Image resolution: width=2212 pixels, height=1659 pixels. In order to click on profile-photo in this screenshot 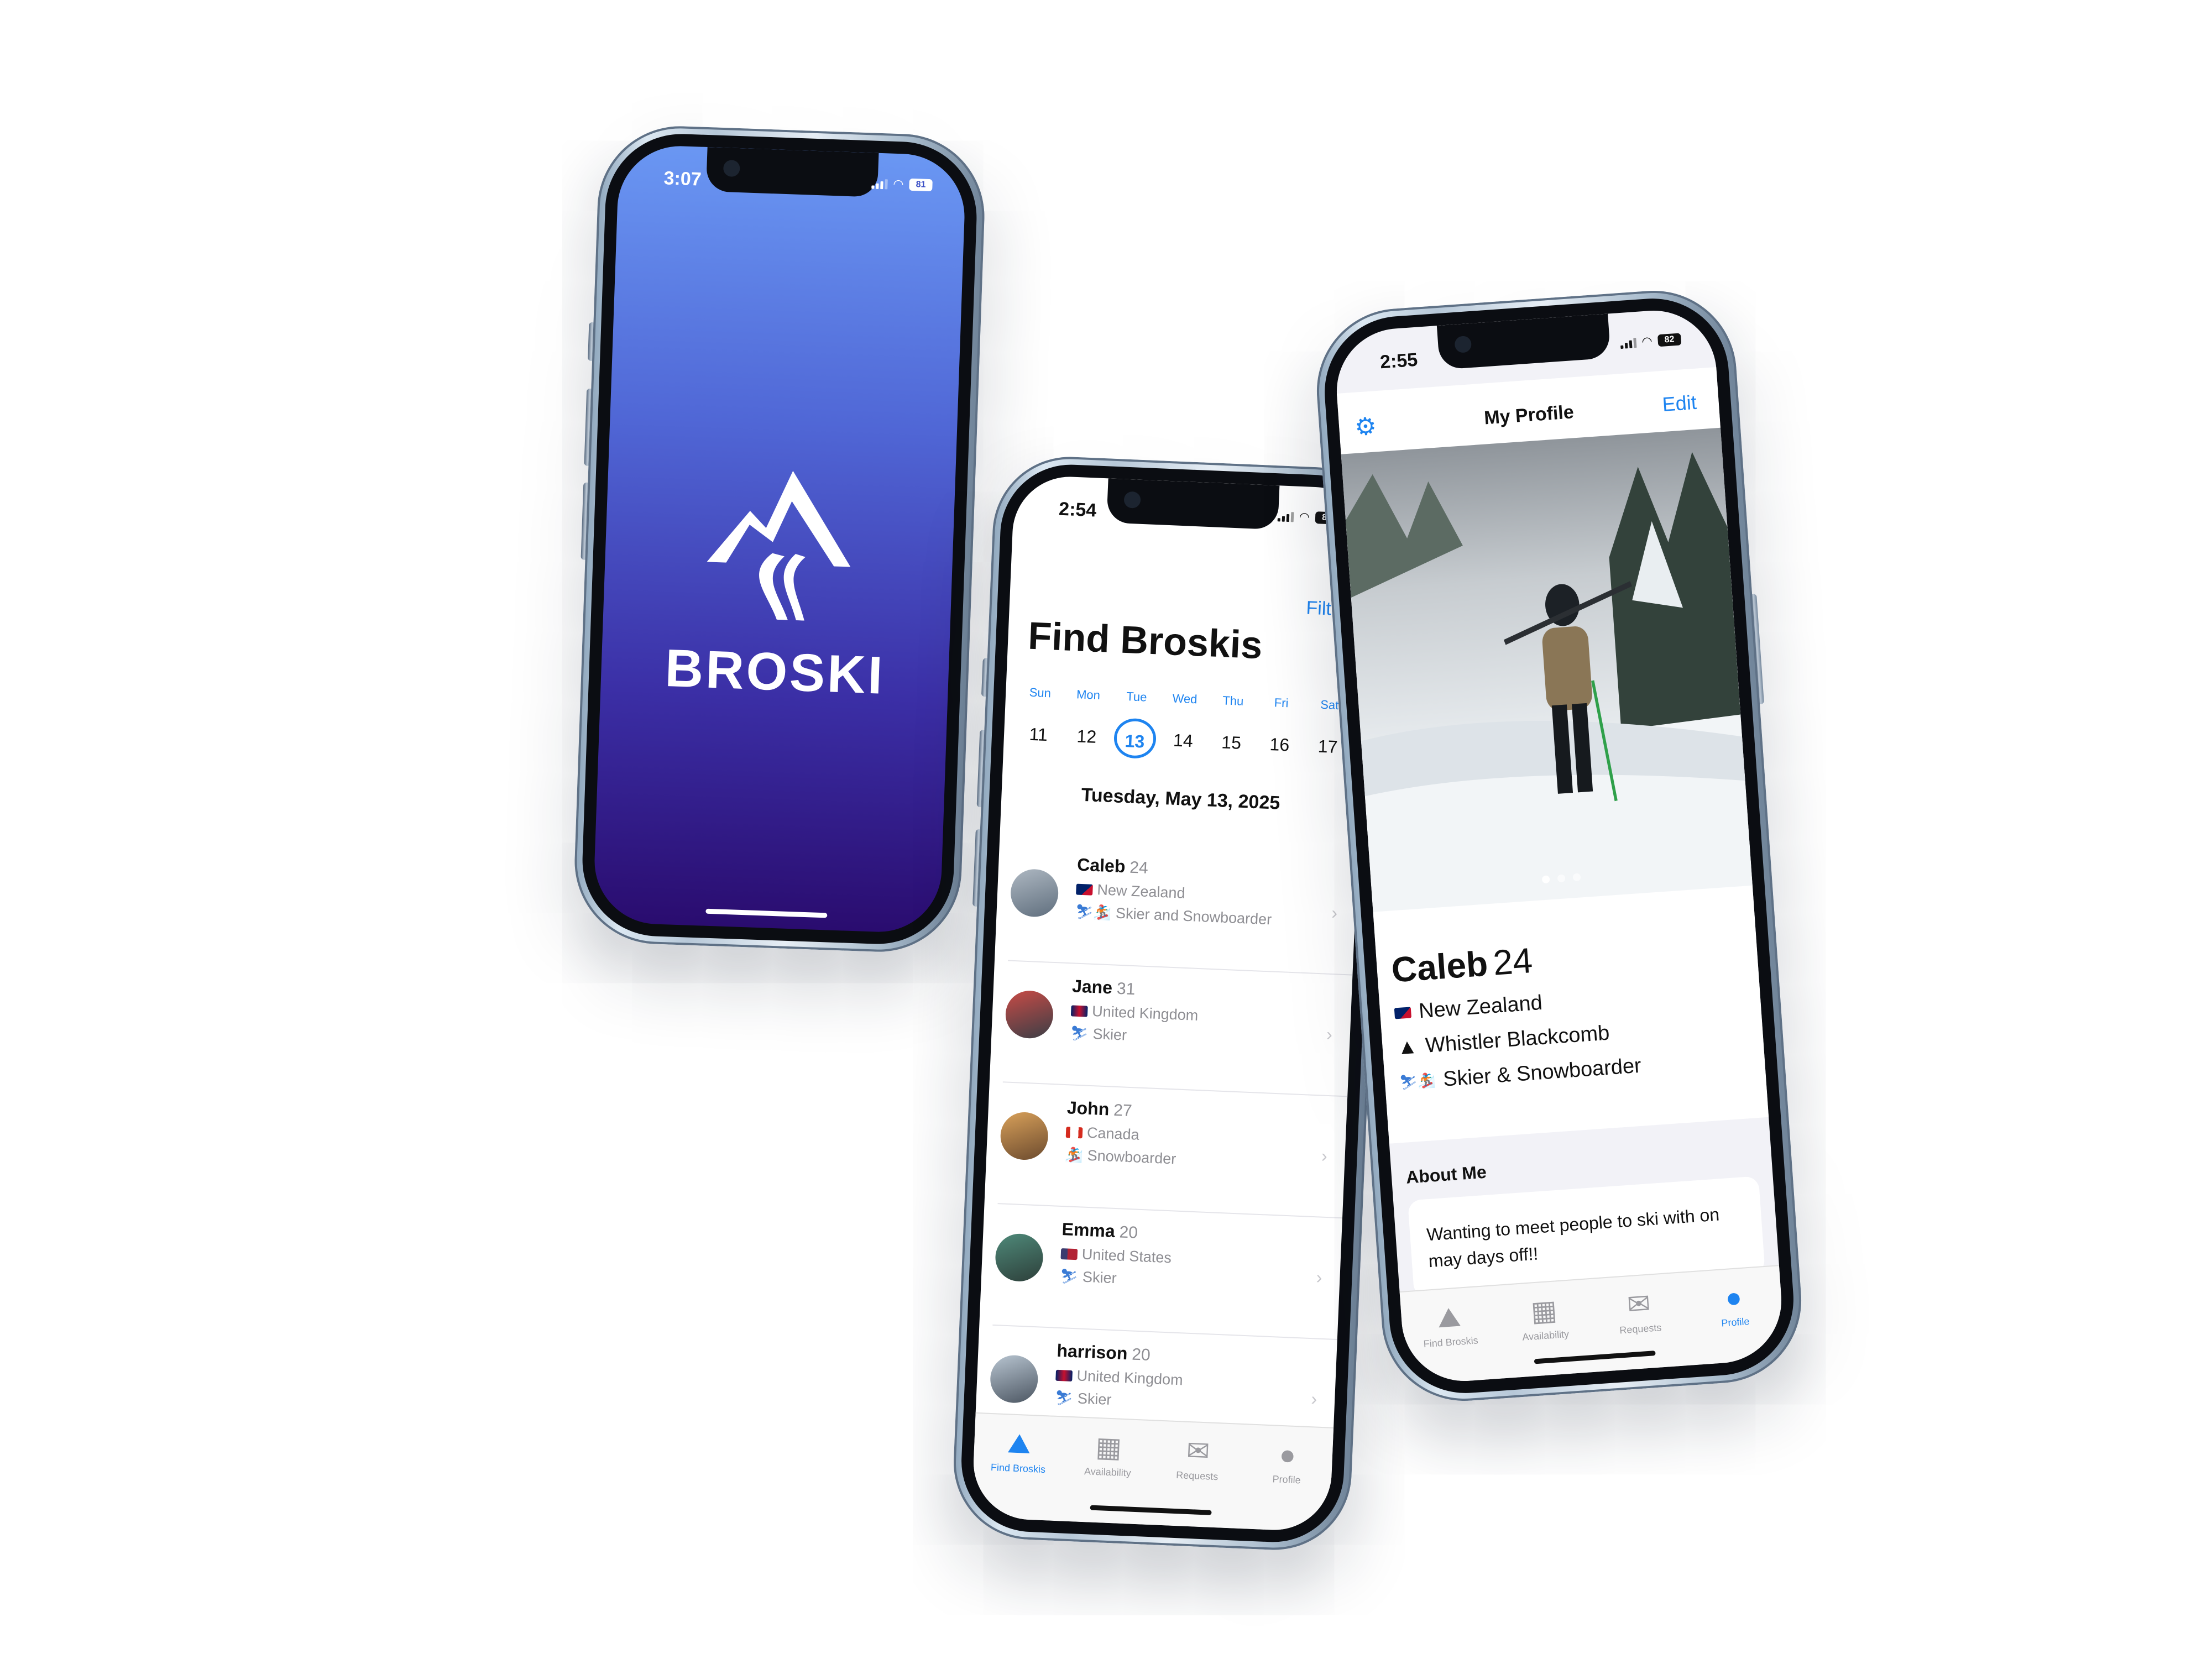, I will do `click(1549, 682)`.